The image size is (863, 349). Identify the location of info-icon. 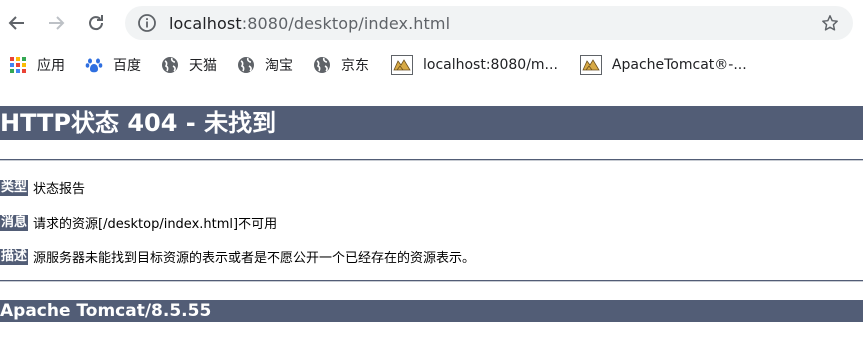
(147, 23).